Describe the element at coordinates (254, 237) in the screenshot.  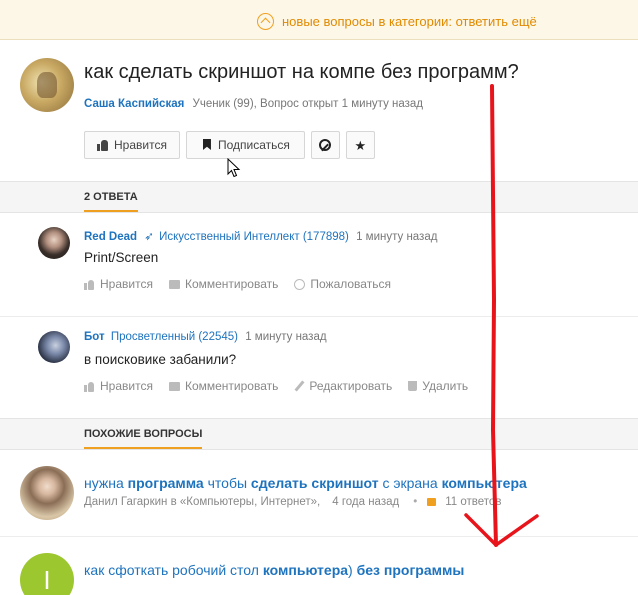
I see `answer-author-rank: Искусственный Интеллект (177898)` at that location.